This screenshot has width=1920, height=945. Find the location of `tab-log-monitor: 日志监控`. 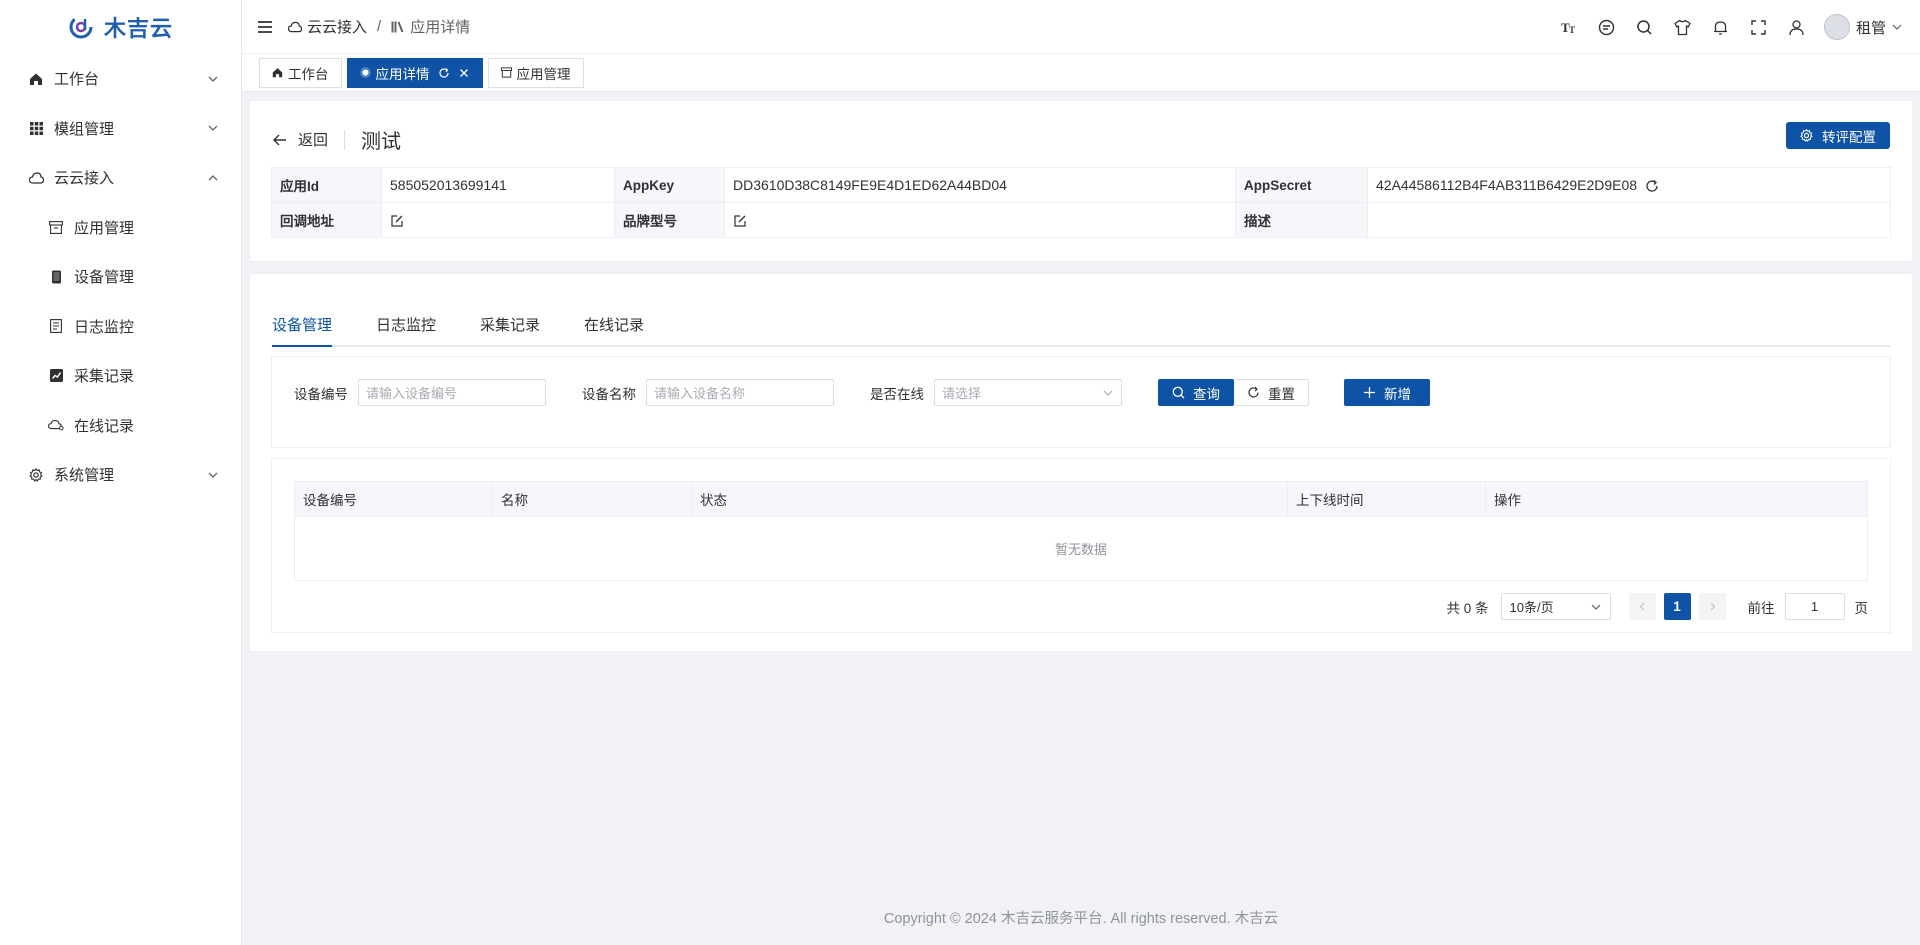

tab-log-monitor: 日志监控 is located at coordinates (406, 324).